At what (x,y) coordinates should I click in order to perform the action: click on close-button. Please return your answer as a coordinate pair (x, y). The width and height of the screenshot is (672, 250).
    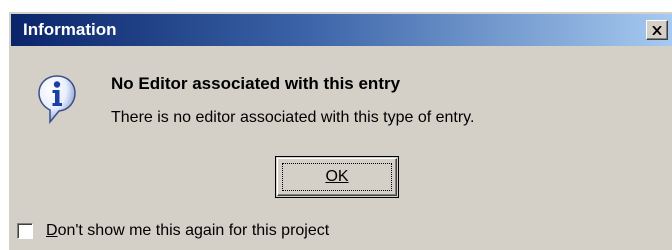
    Looking at the image, I should click on (657, 30).